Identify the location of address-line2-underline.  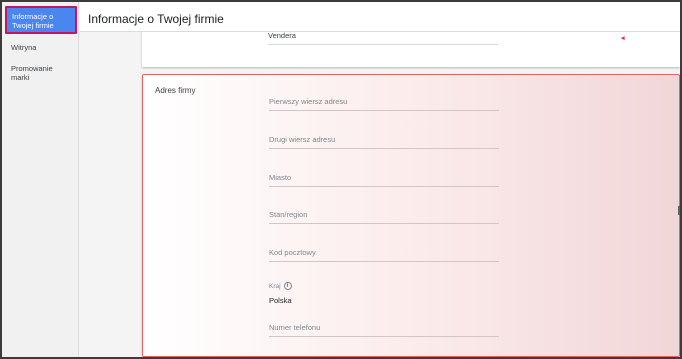
(384, 148).